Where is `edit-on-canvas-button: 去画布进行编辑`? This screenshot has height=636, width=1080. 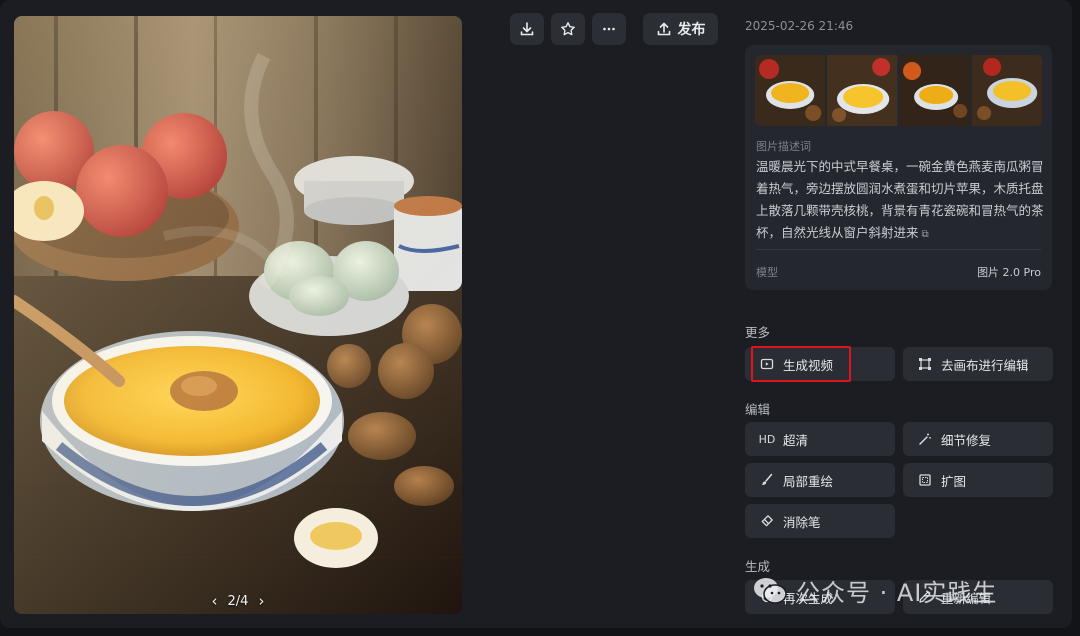 edit-on-canvas-button: 去画布进行编辑 is located at coordinates (978, 364).